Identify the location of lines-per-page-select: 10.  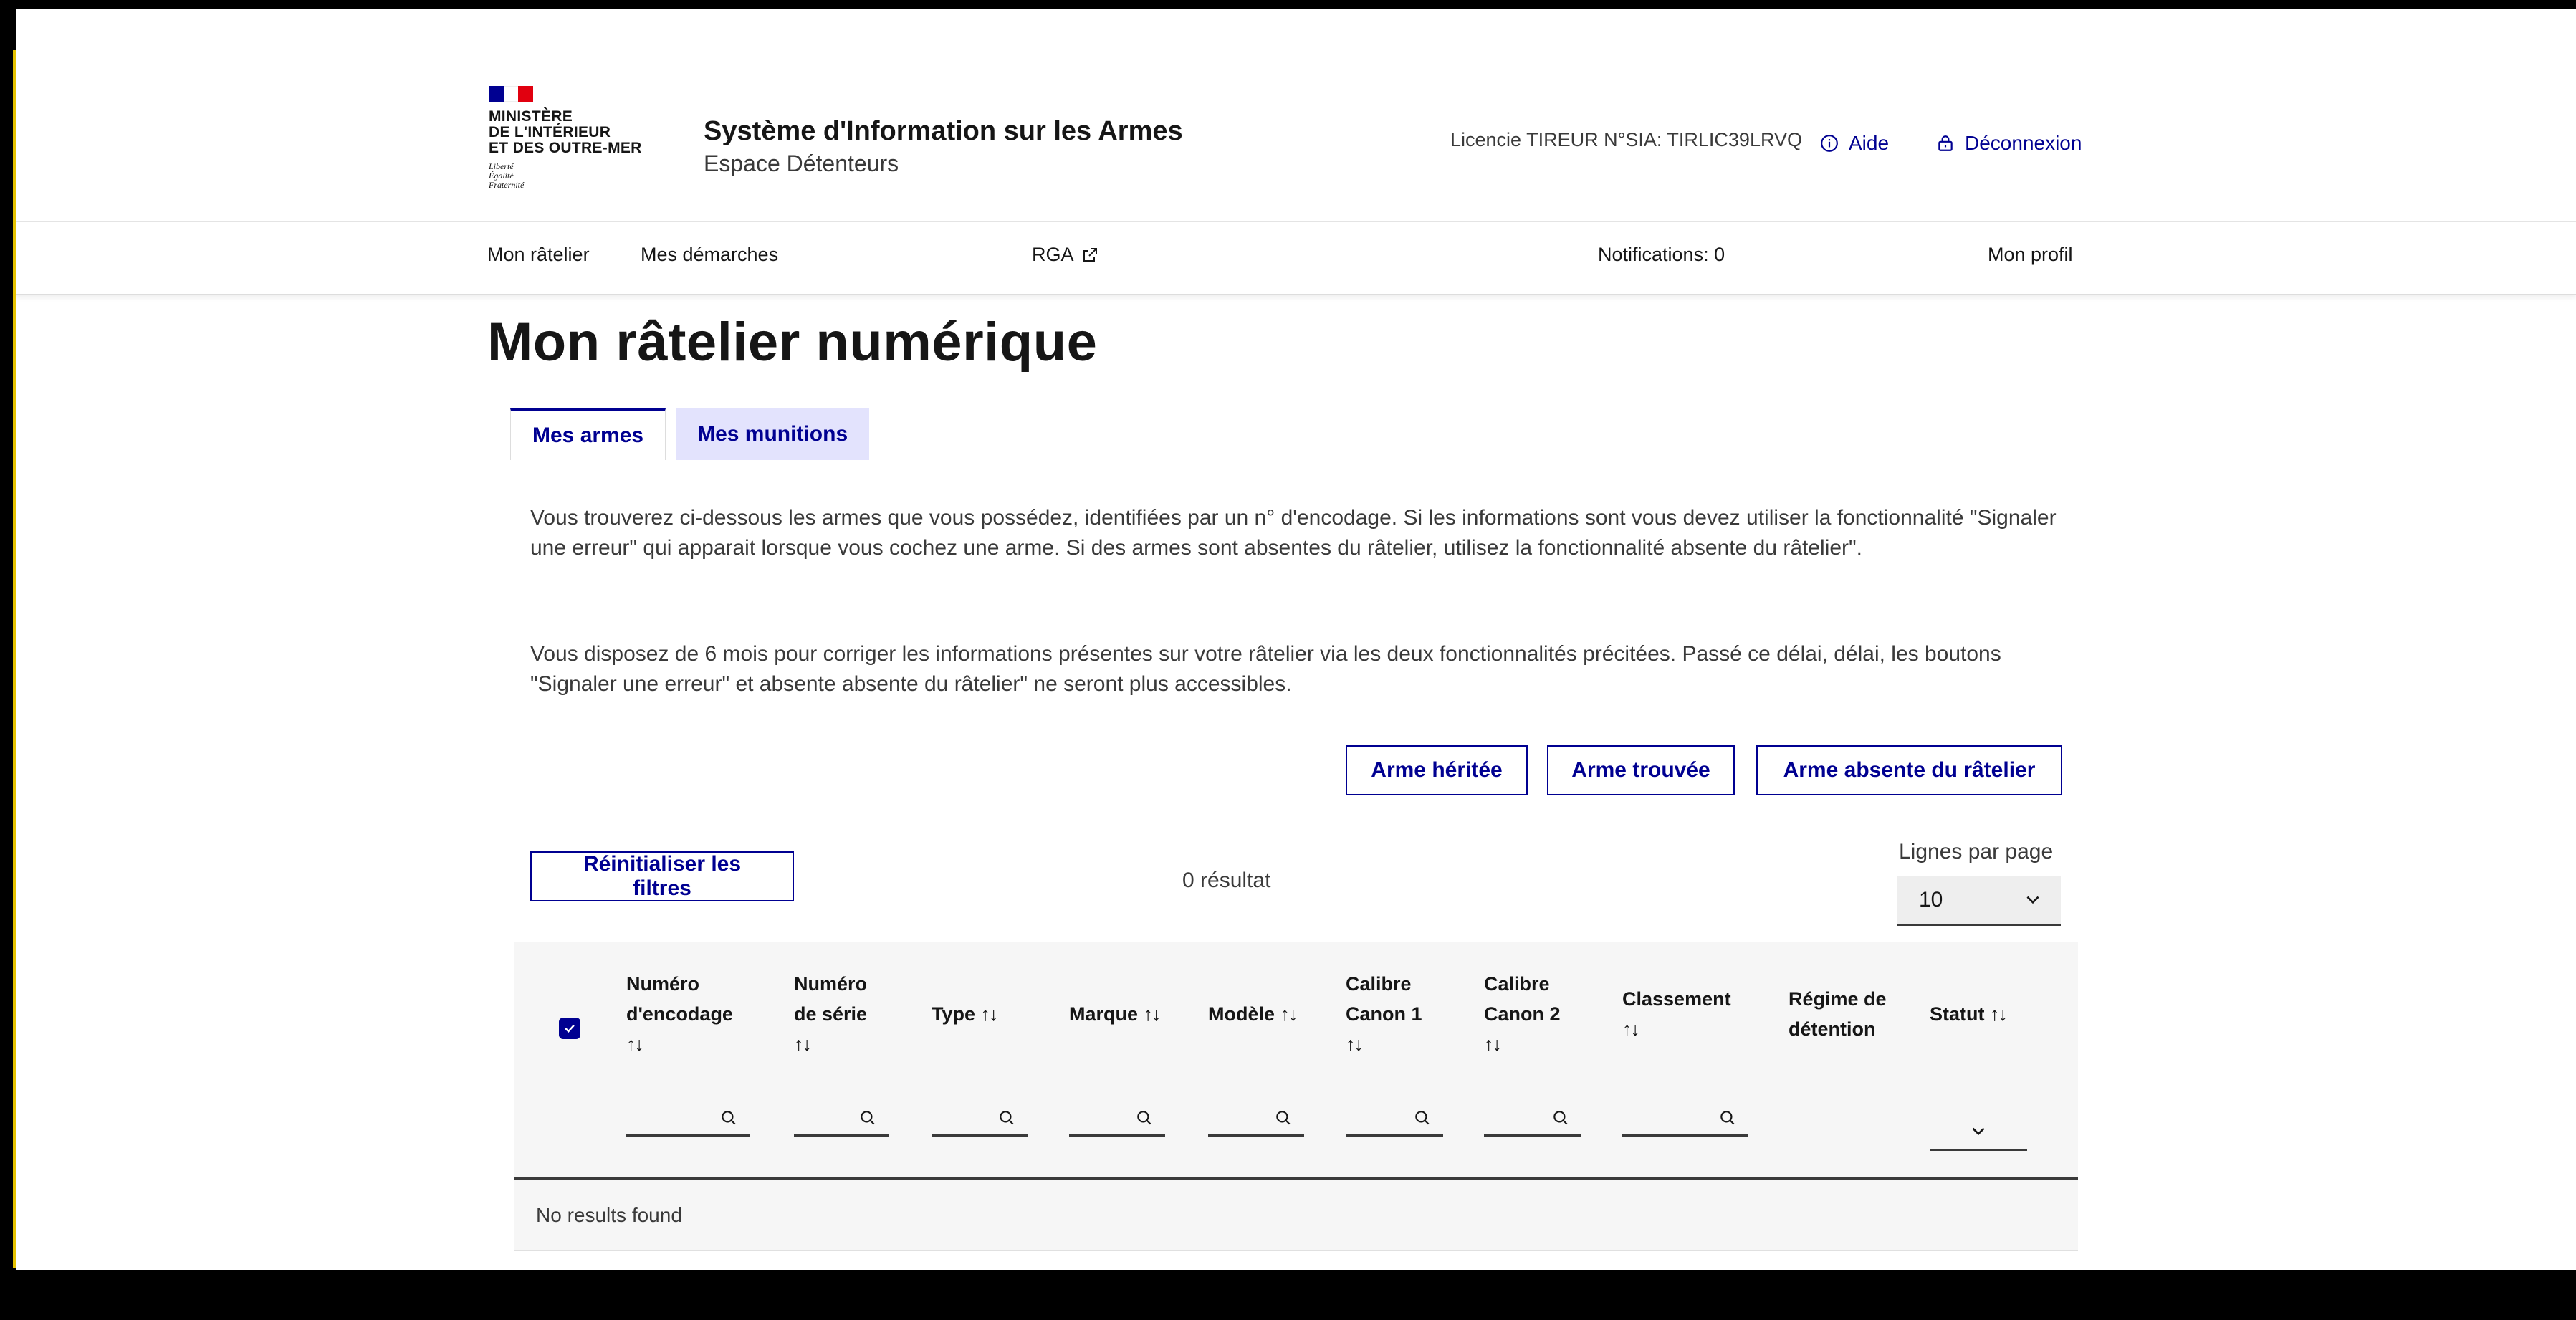
(1979, 901).